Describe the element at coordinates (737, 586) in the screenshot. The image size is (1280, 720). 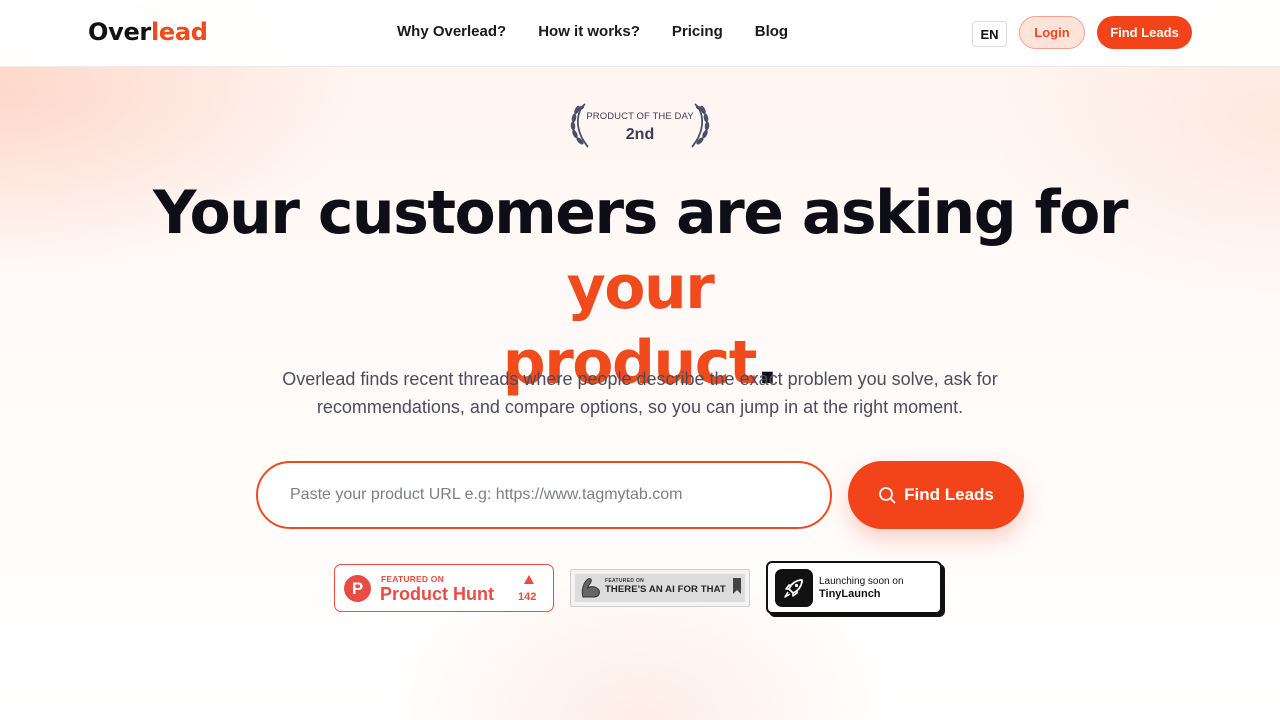
I see `bookmark-icon` at that location.